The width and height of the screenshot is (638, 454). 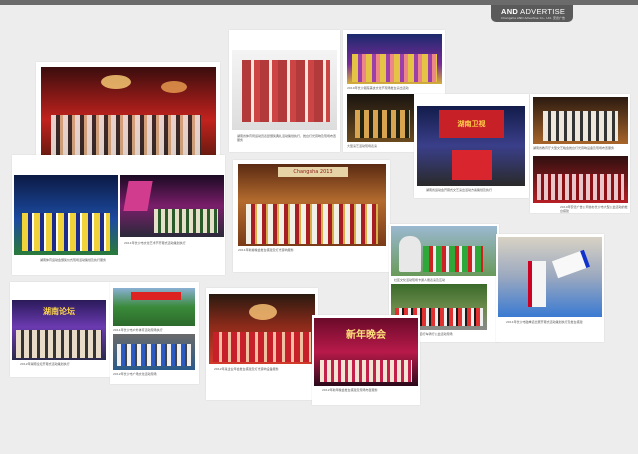 I want to click on chorus, so click(x=580, y=187).